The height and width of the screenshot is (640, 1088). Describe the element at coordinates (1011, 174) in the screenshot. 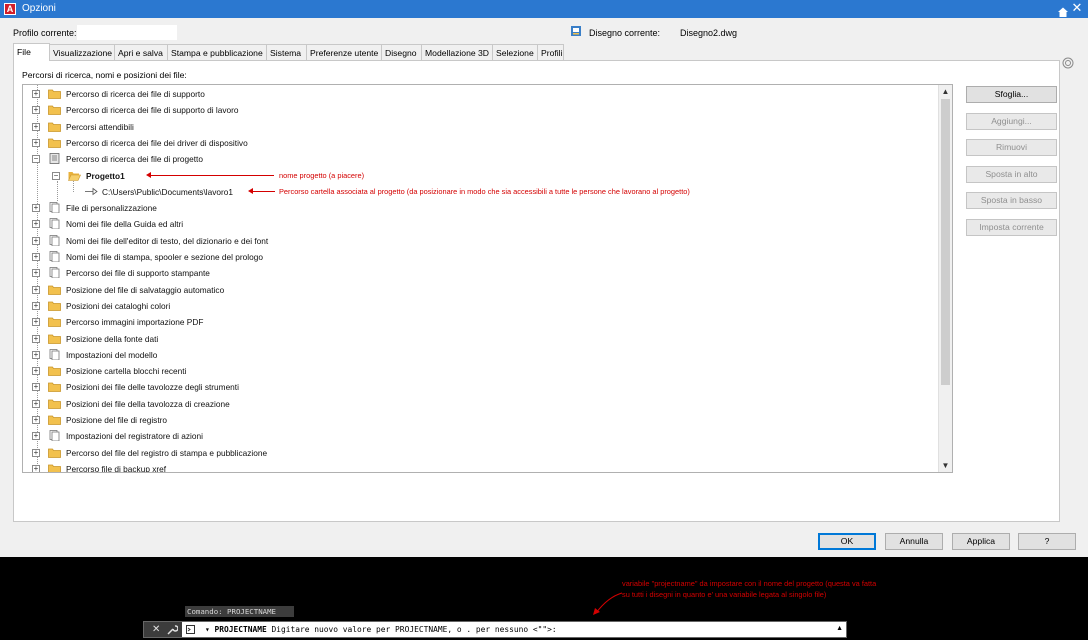

I see `move-up-button: Sposta in alto` at that location.